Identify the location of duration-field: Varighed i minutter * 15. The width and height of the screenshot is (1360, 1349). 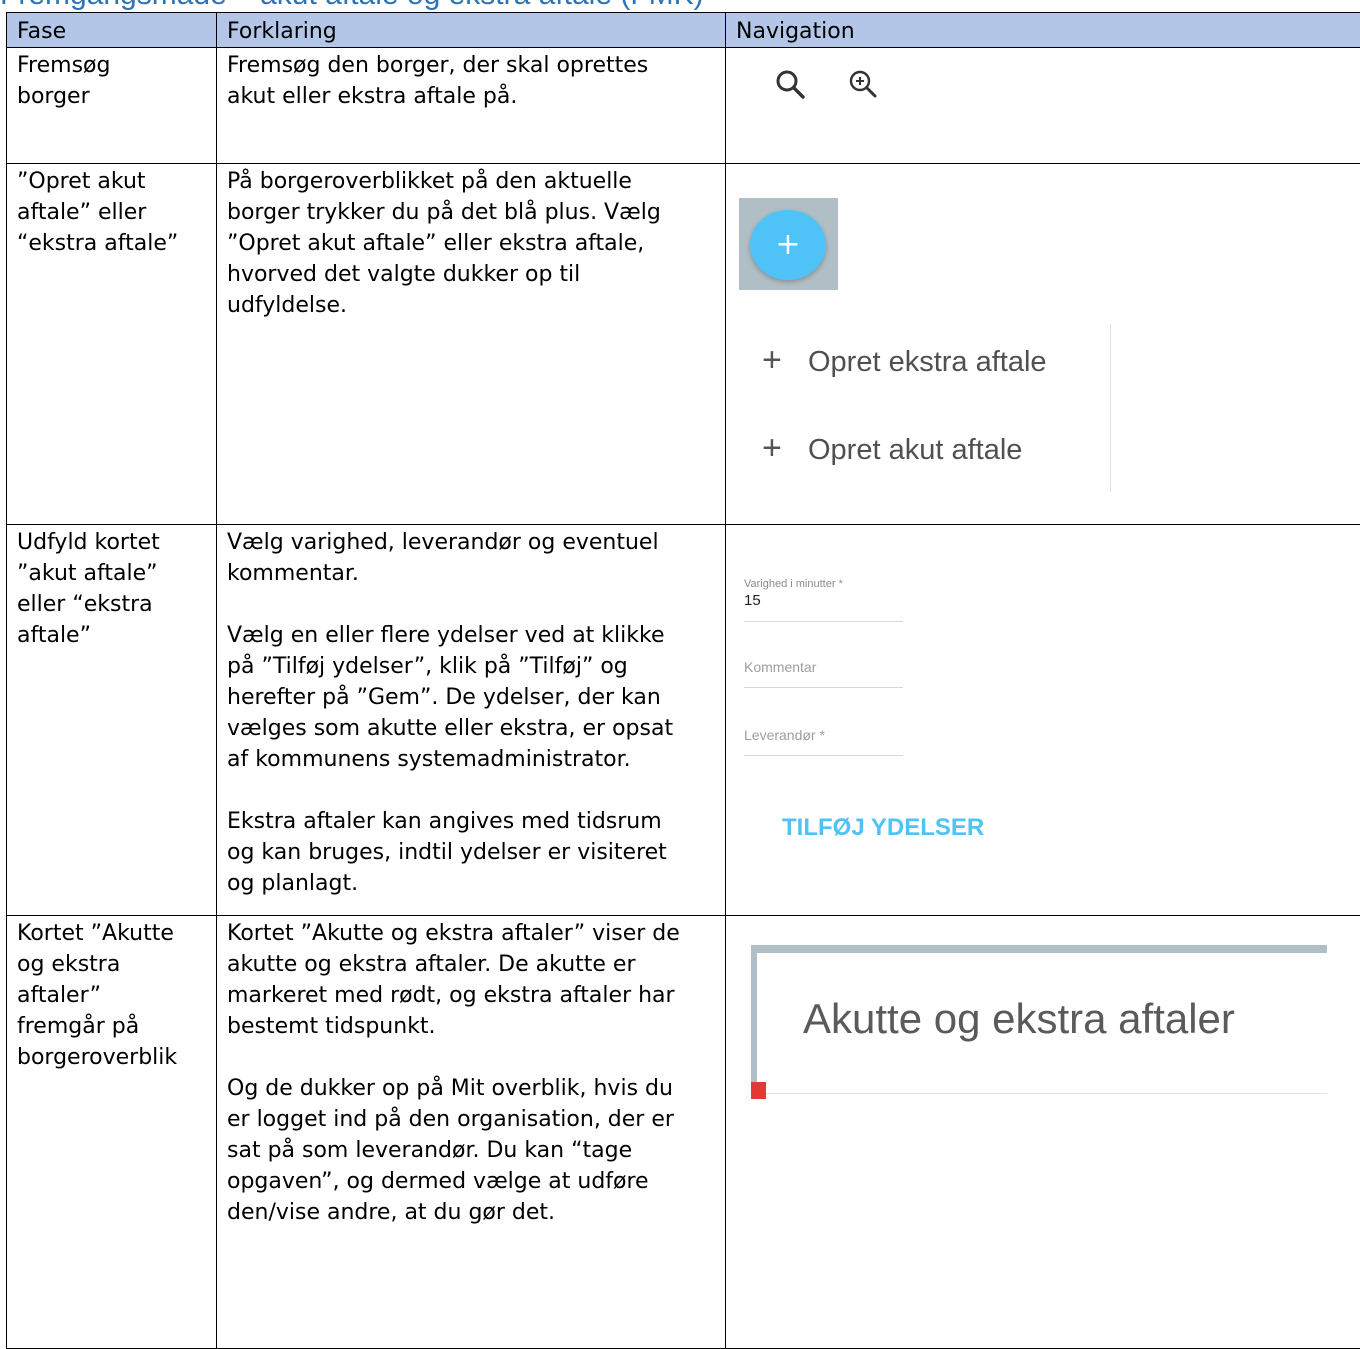
(823, 599).